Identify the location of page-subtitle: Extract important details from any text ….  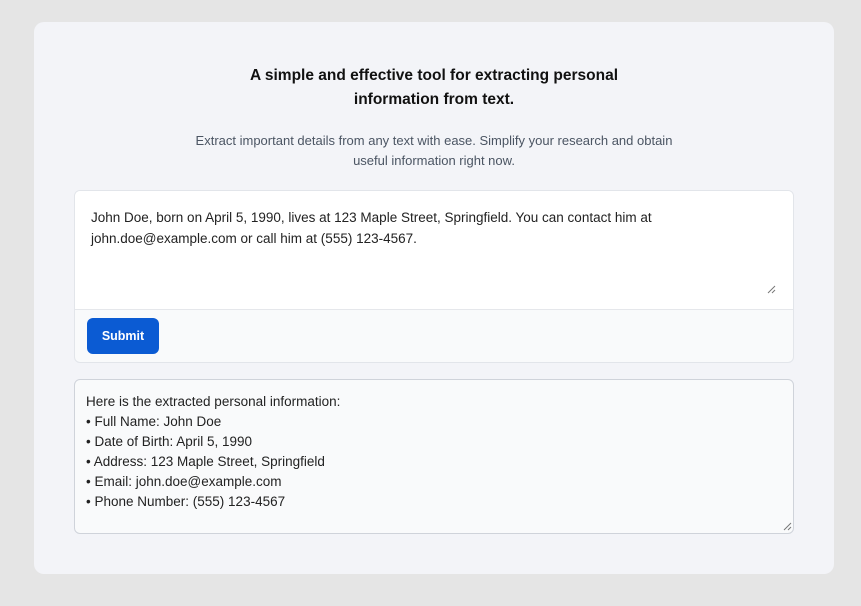
(434, 150).